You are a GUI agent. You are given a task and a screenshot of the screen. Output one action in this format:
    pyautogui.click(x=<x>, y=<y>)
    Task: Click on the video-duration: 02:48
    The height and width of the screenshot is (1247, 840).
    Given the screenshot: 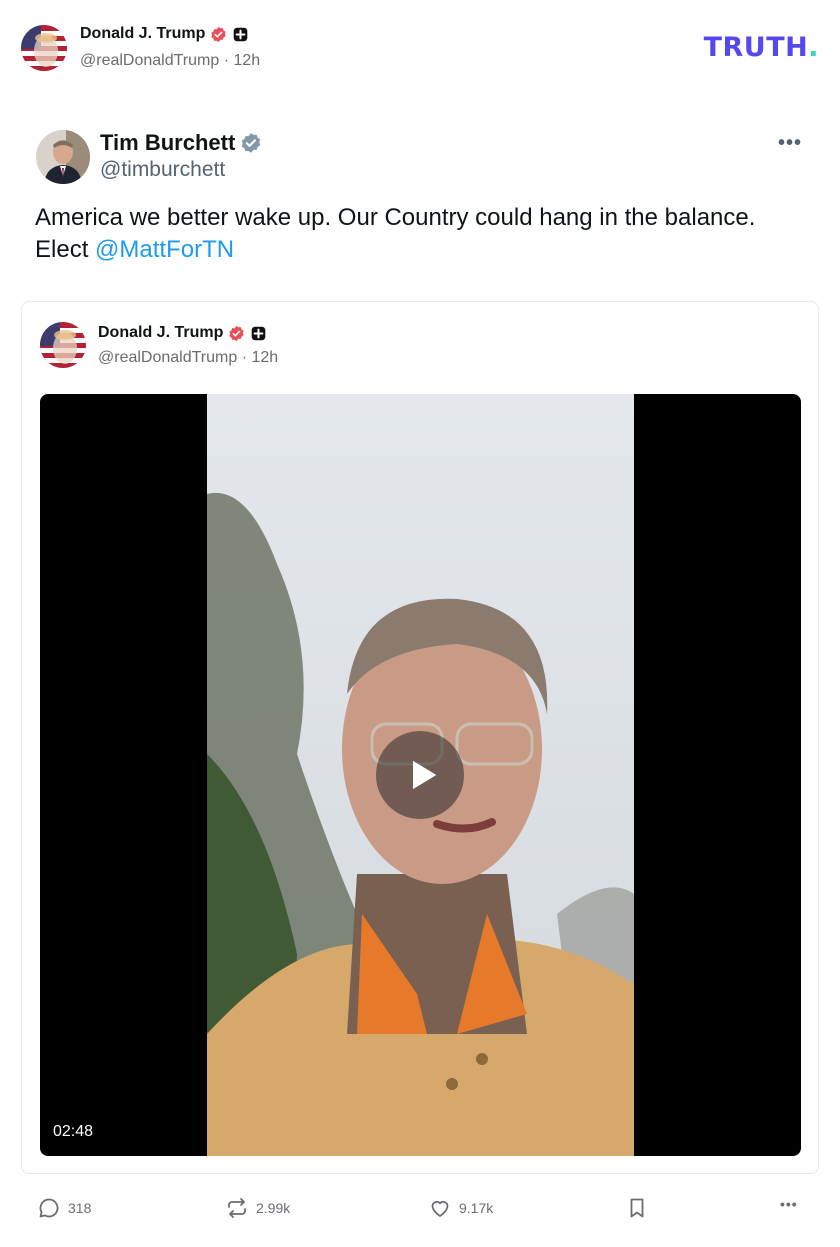 What is the action you would take?
    pyautogui.click(x=73, y=1131)
    